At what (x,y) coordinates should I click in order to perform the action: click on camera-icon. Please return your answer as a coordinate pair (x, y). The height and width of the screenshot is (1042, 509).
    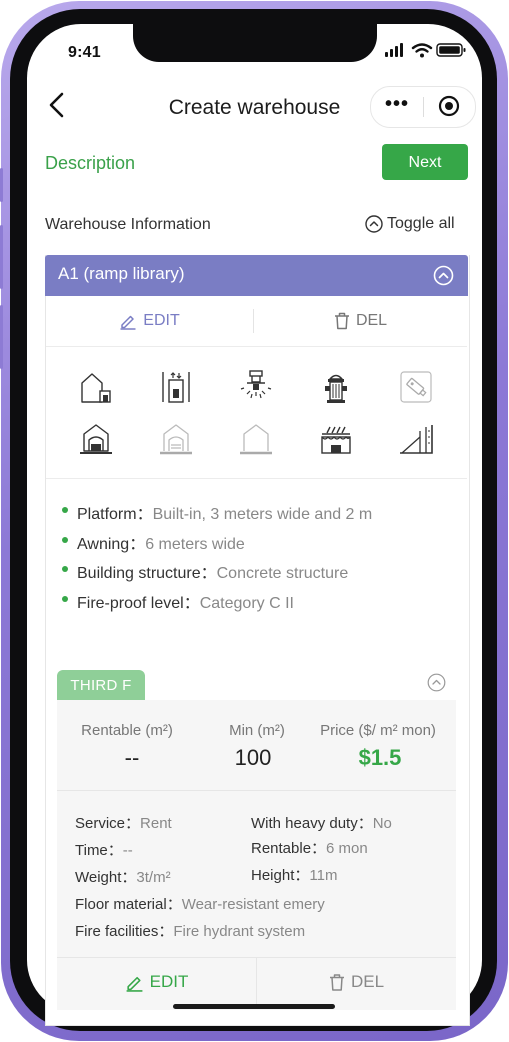
    Looking at the image, I should click on (416, 387).